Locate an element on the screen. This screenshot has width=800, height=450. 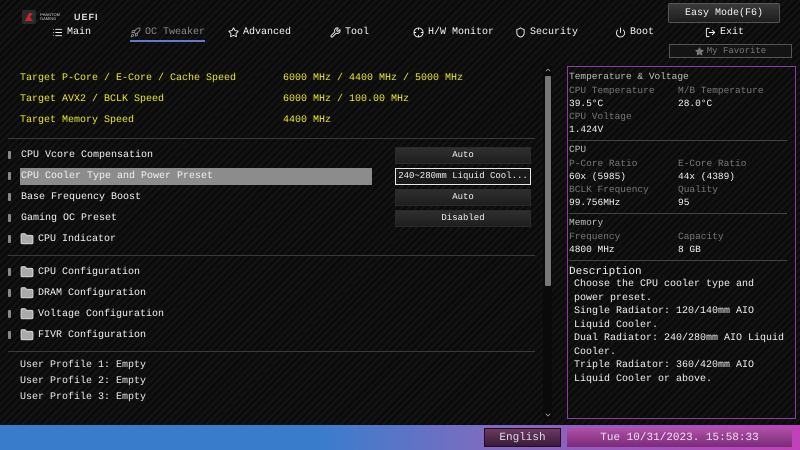
scrollbar is located at coordinates (547, 242).